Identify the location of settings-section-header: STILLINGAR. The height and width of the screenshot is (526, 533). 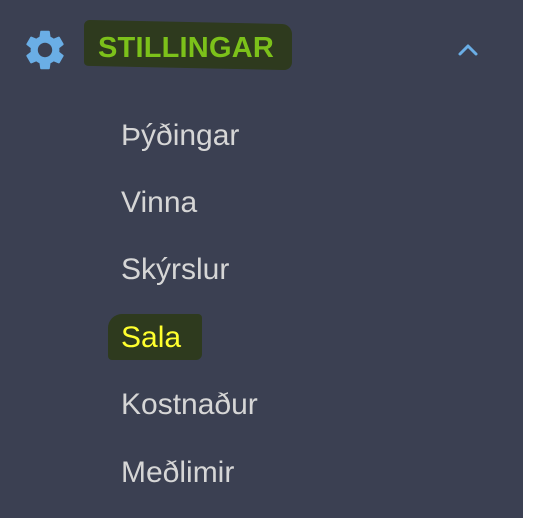
(261, 49).